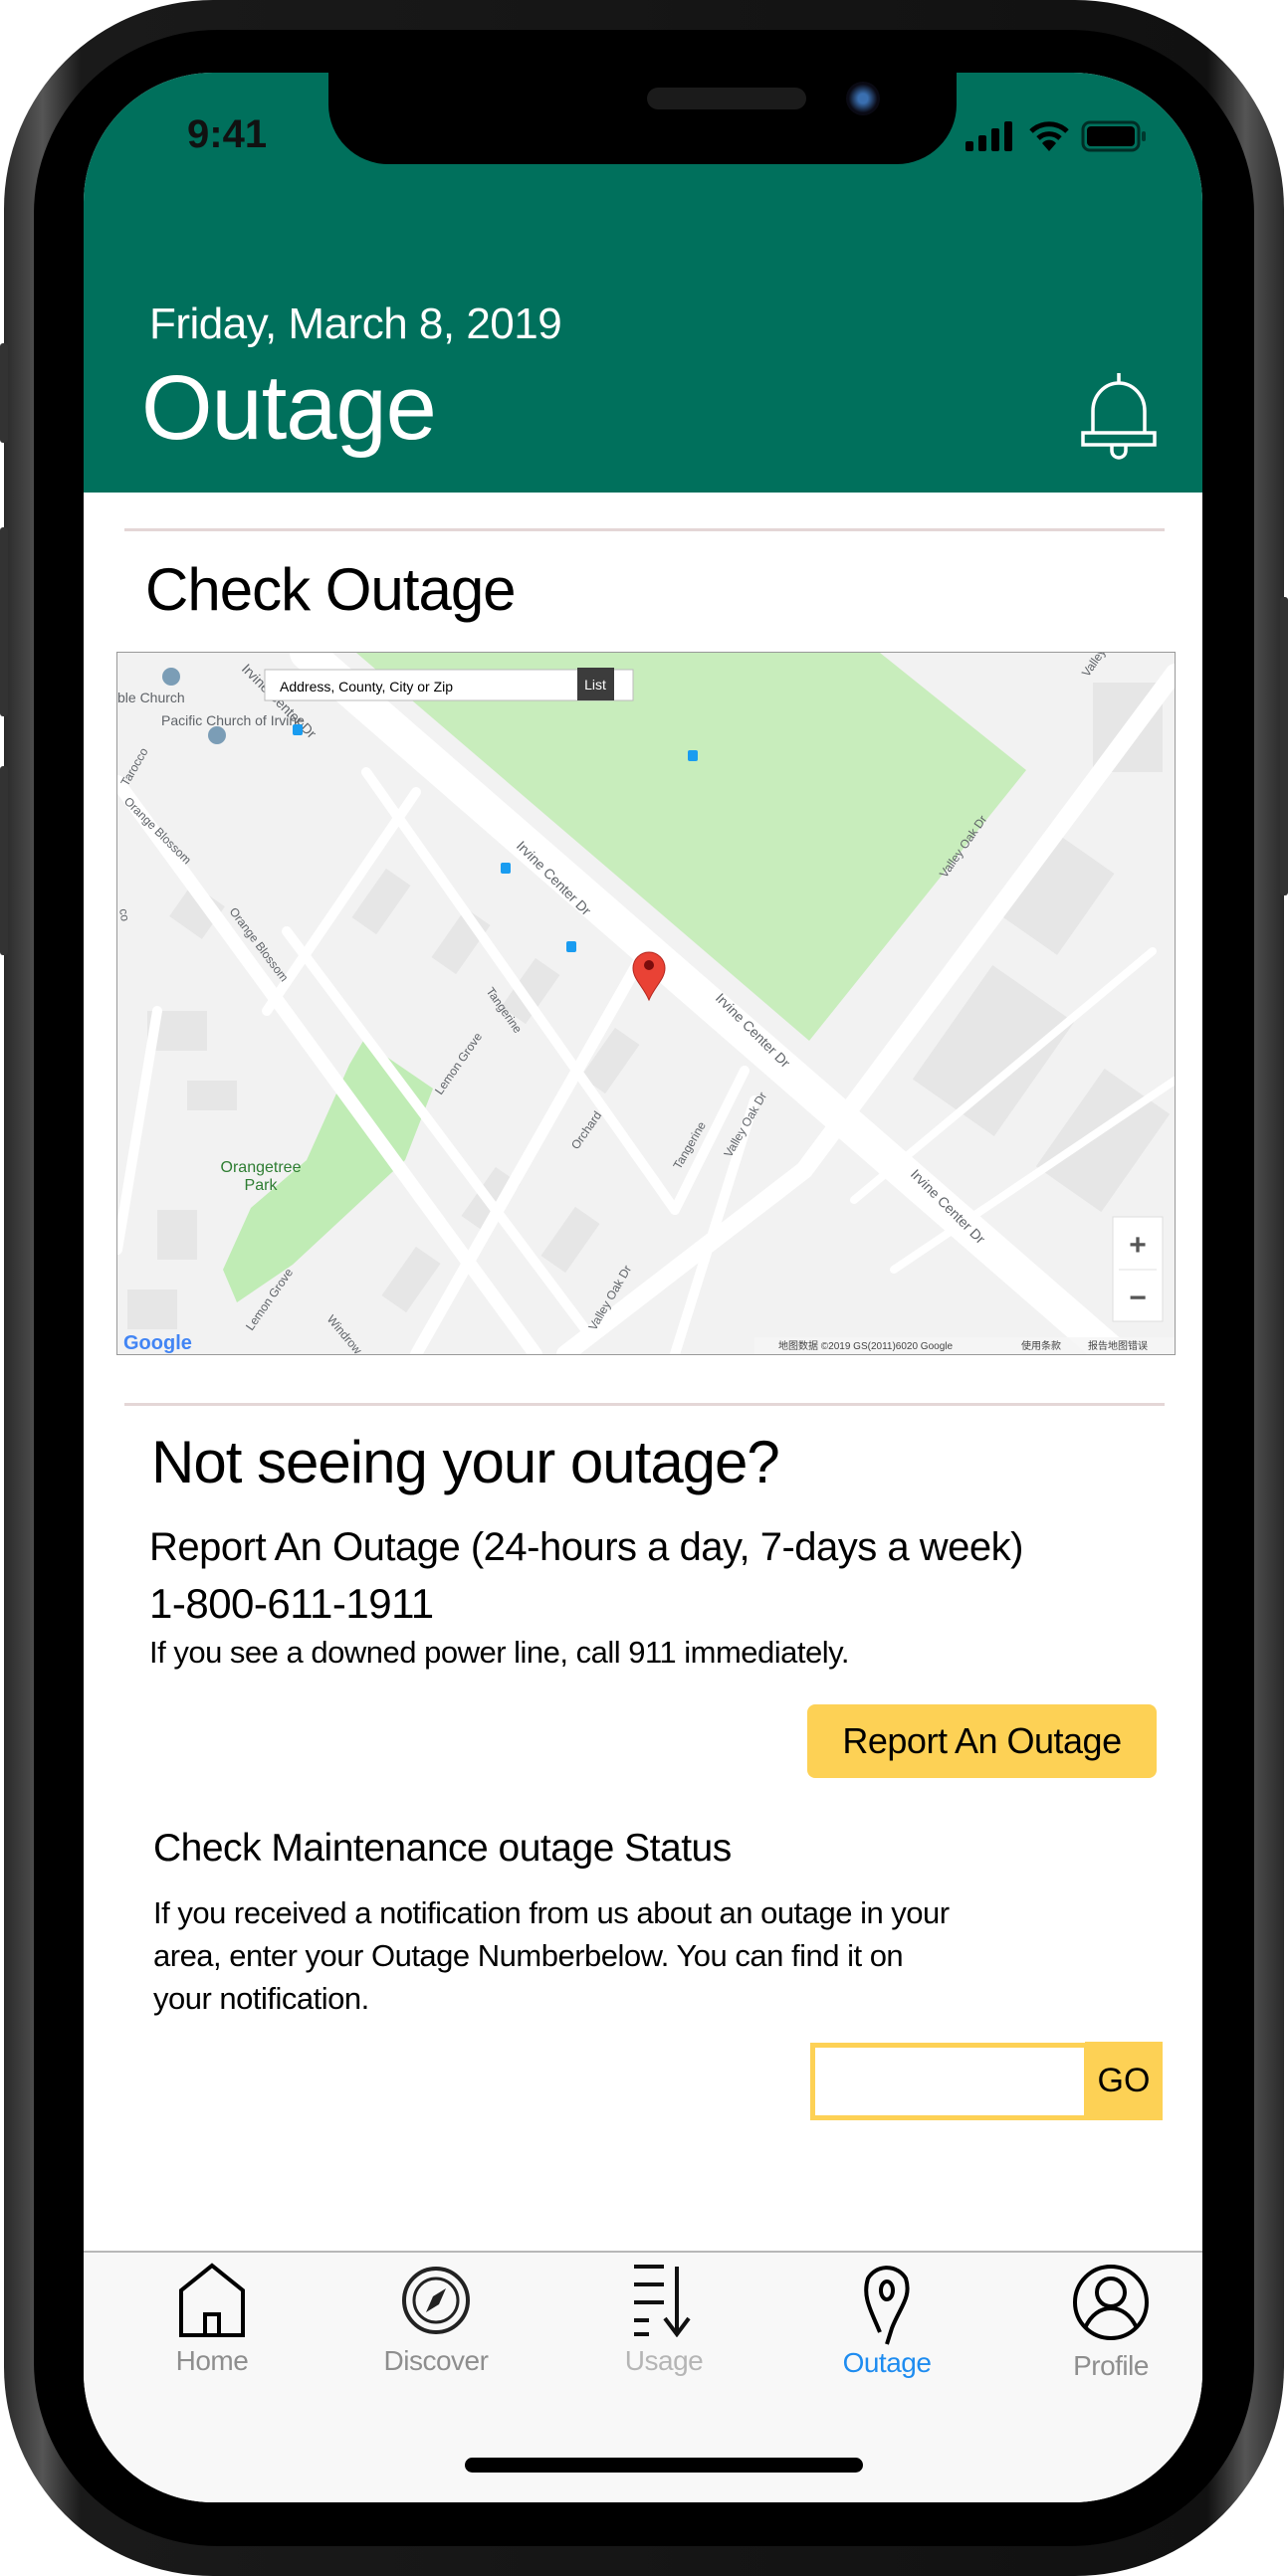 The height and width of the screenshot is (2576, 1288). I want to click on maintenance-heading: Check Maintenance outage Status, so click(442, 1848).